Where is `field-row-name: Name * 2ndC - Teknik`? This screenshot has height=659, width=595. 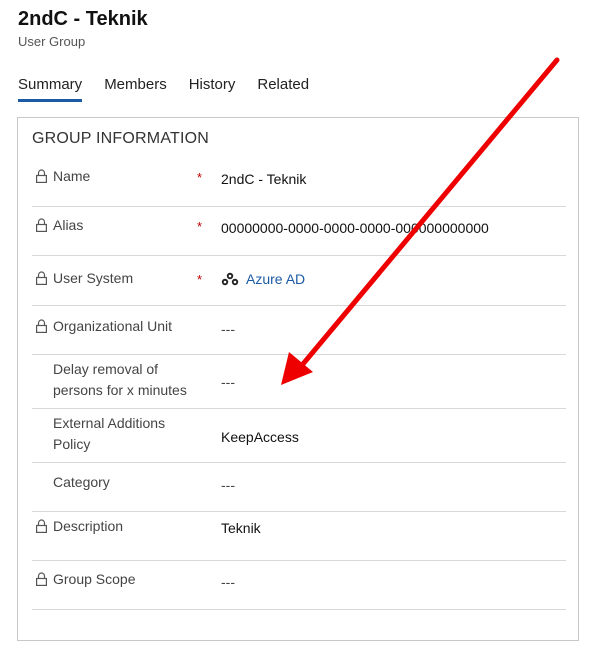
field-row-name: Name * 2ndC - Teknik is located at coordinates (299, 182).